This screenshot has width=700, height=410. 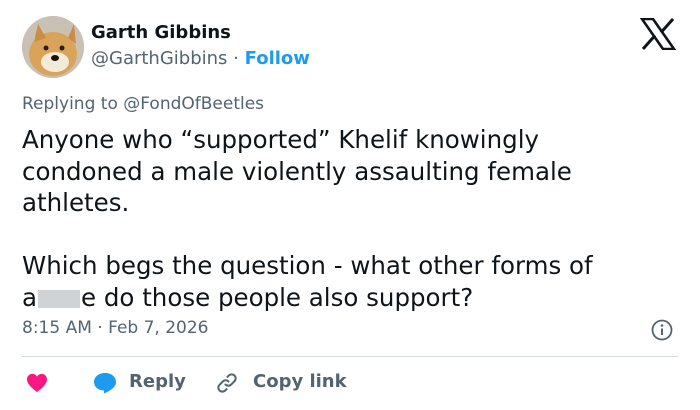 I want to click on info-icon, so click(x=662, y=330).